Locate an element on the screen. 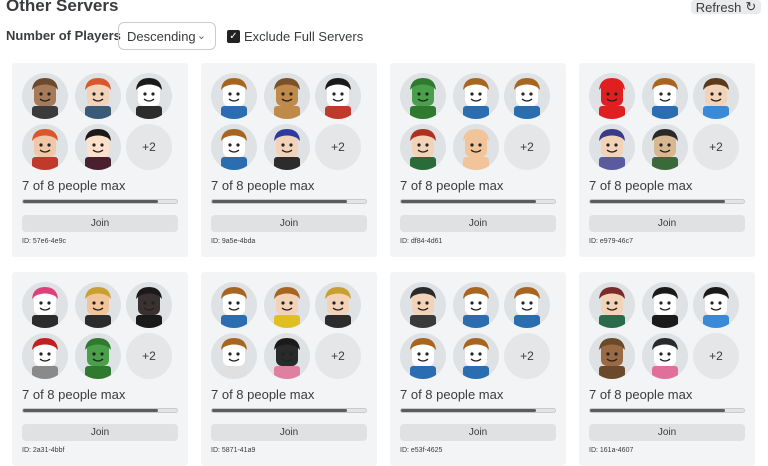 This screenshot has height=466, width=768. server-card: +2 7 of 8 people max Join ID: e979-46c7 is located at coordinates (667, 160).